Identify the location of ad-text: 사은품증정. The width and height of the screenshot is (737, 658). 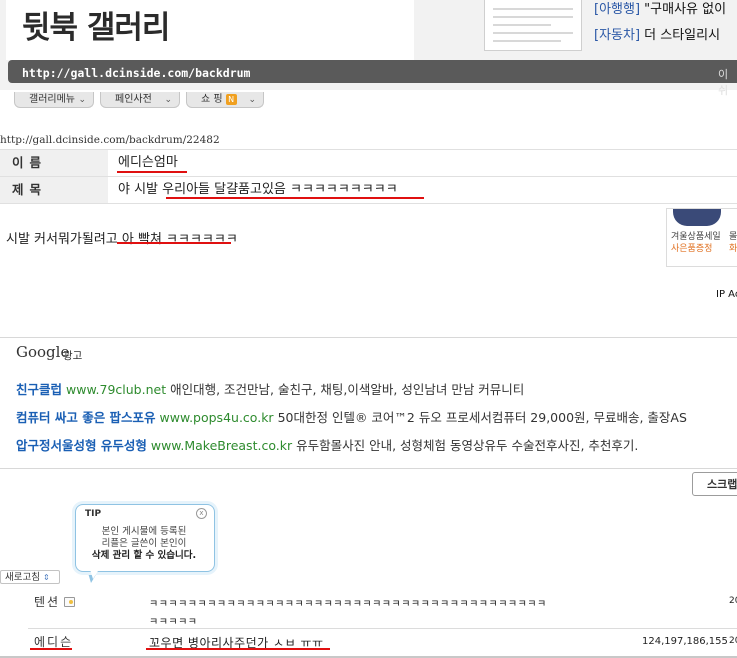
(692, 249).